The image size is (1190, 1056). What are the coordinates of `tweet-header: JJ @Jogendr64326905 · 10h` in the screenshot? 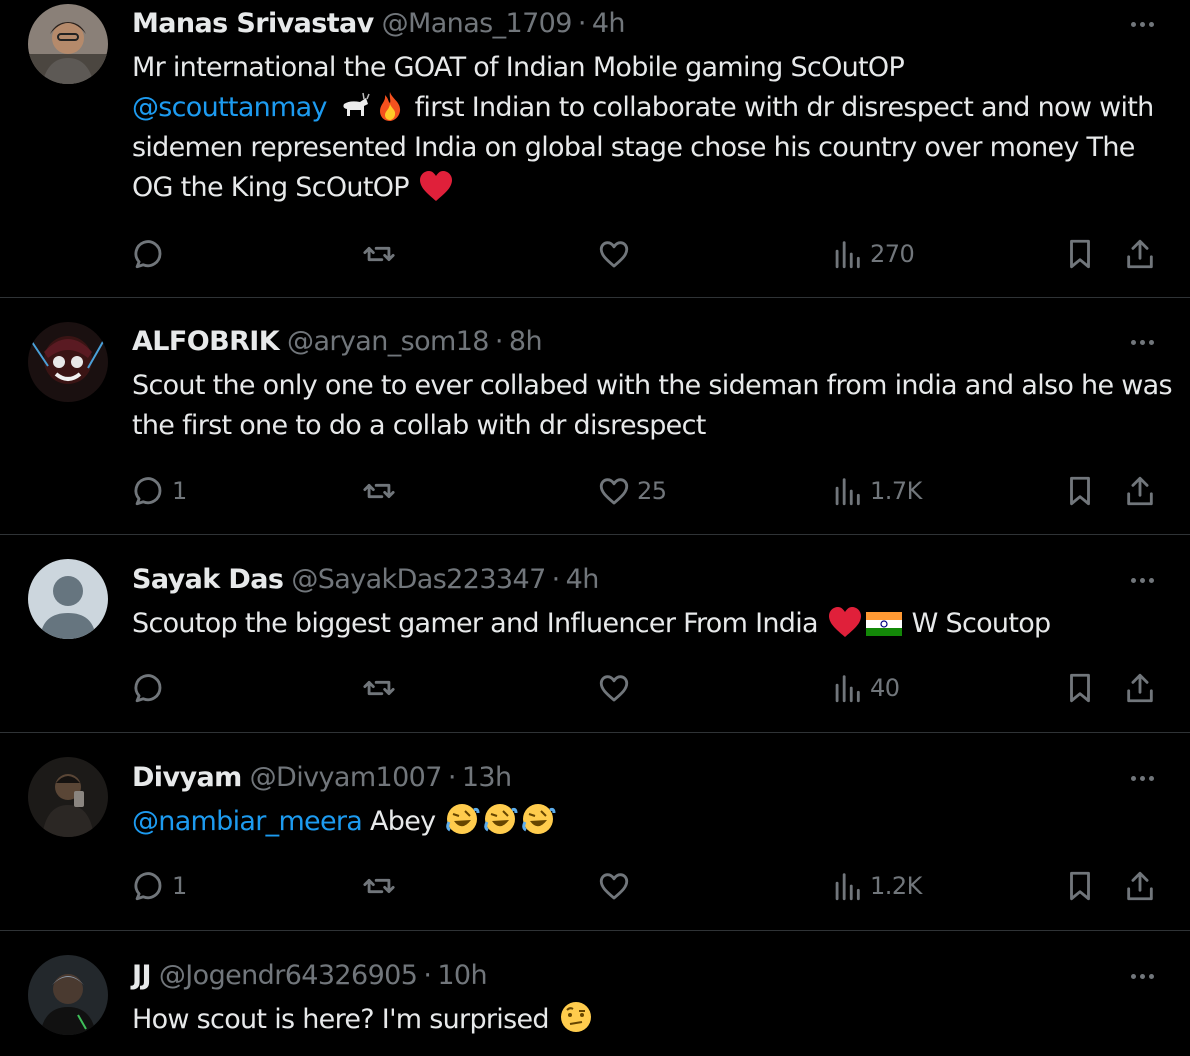 It's located at (310, 975).